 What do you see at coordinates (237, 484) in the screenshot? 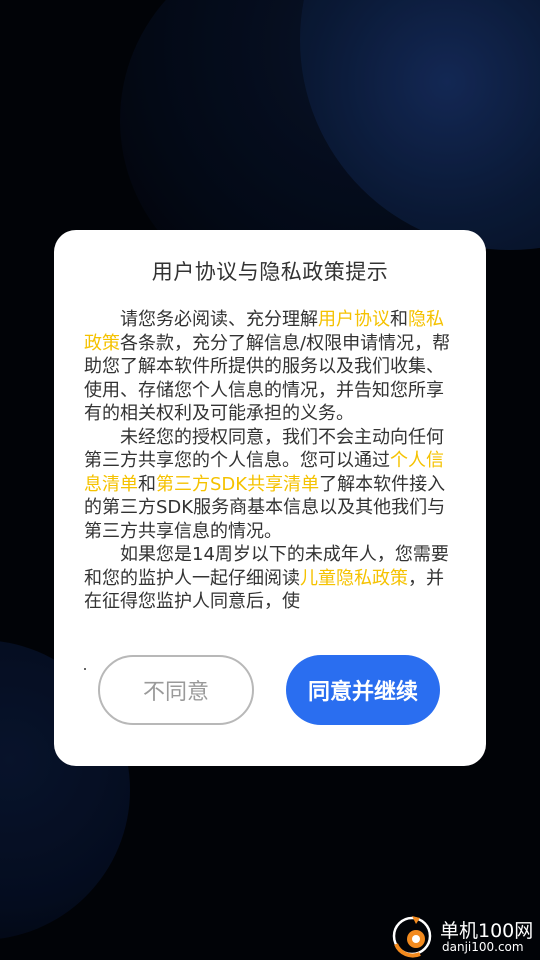
I see `policy-link: 第三方SDK共享清单` at bounding box center [237, 484].